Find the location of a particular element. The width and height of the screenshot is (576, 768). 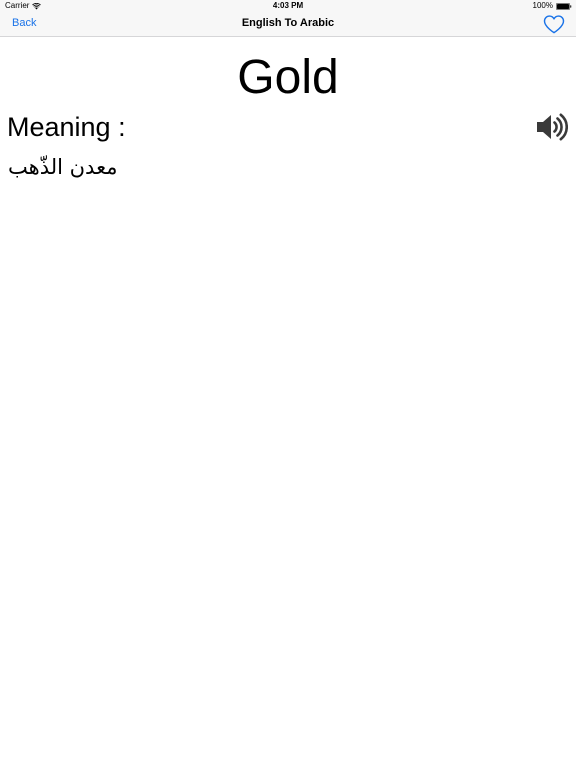

meaning-text: معدن الذّهب is located at coordinates (63, 167).